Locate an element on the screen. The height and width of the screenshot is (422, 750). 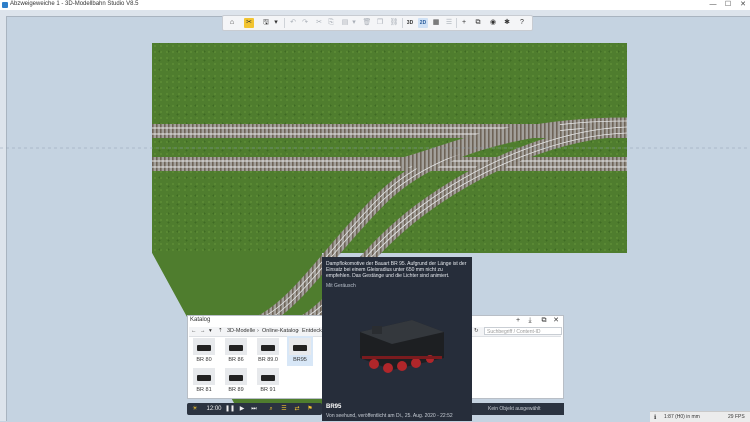
popout-icon: ⧉ is located at coordinates (544, 321).